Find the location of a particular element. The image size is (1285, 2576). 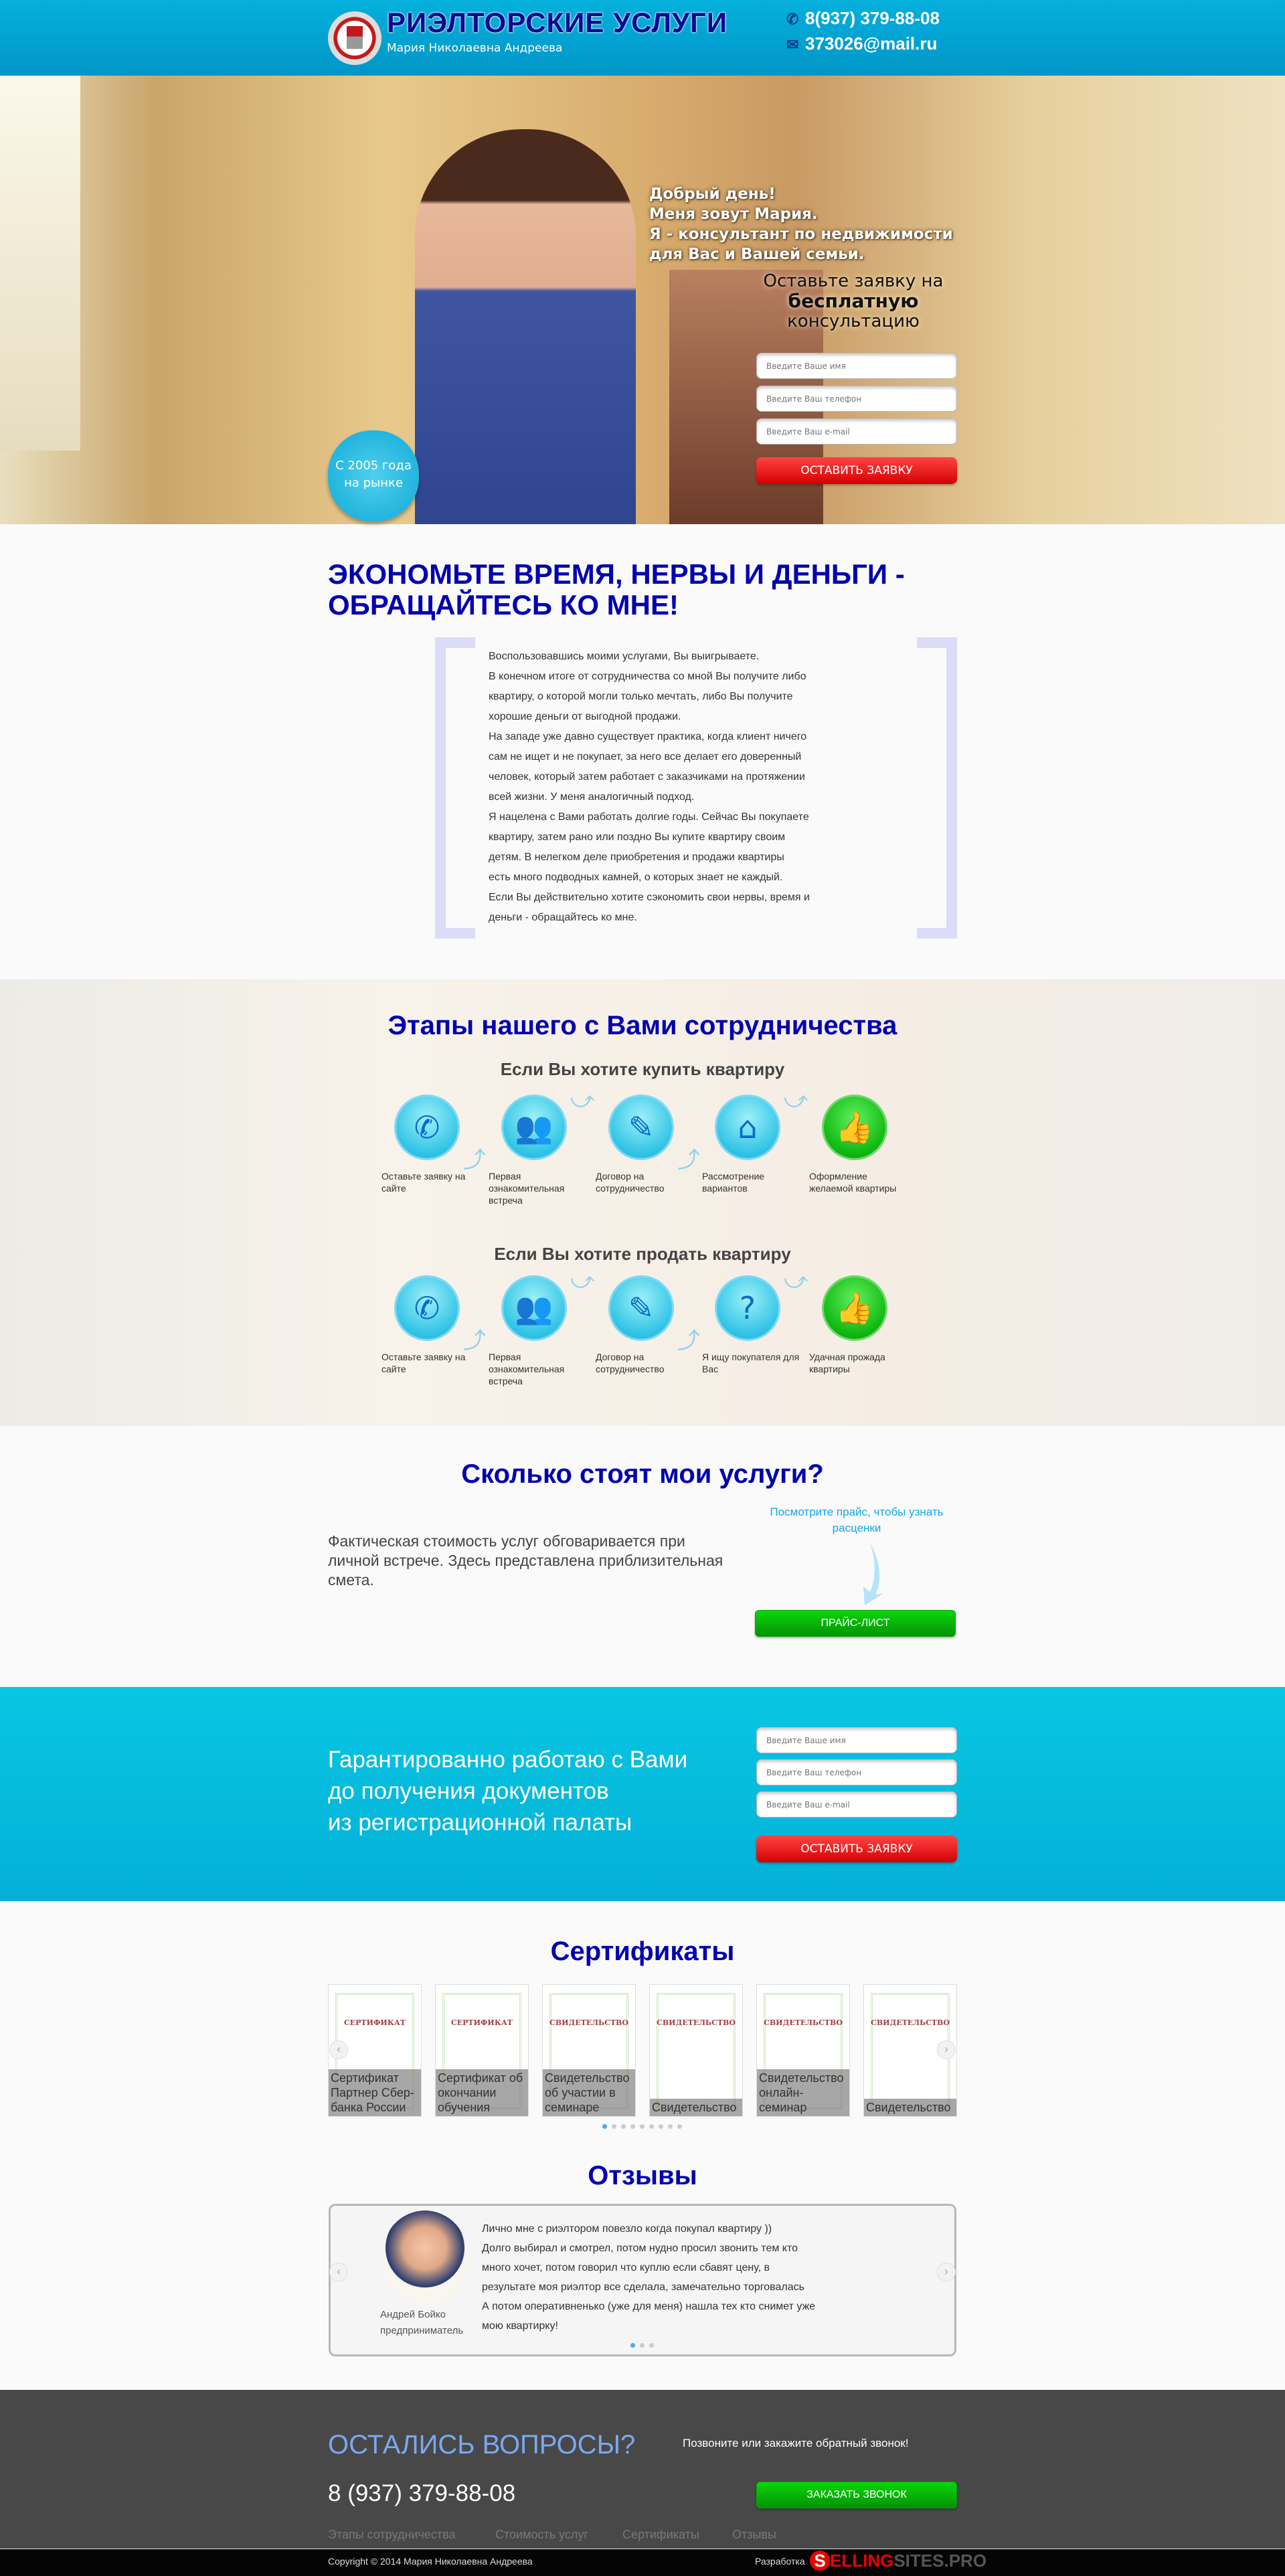

certificate-caption: Сертификат Партнер Сбер-банка России is located at coordinates (375, 2092).